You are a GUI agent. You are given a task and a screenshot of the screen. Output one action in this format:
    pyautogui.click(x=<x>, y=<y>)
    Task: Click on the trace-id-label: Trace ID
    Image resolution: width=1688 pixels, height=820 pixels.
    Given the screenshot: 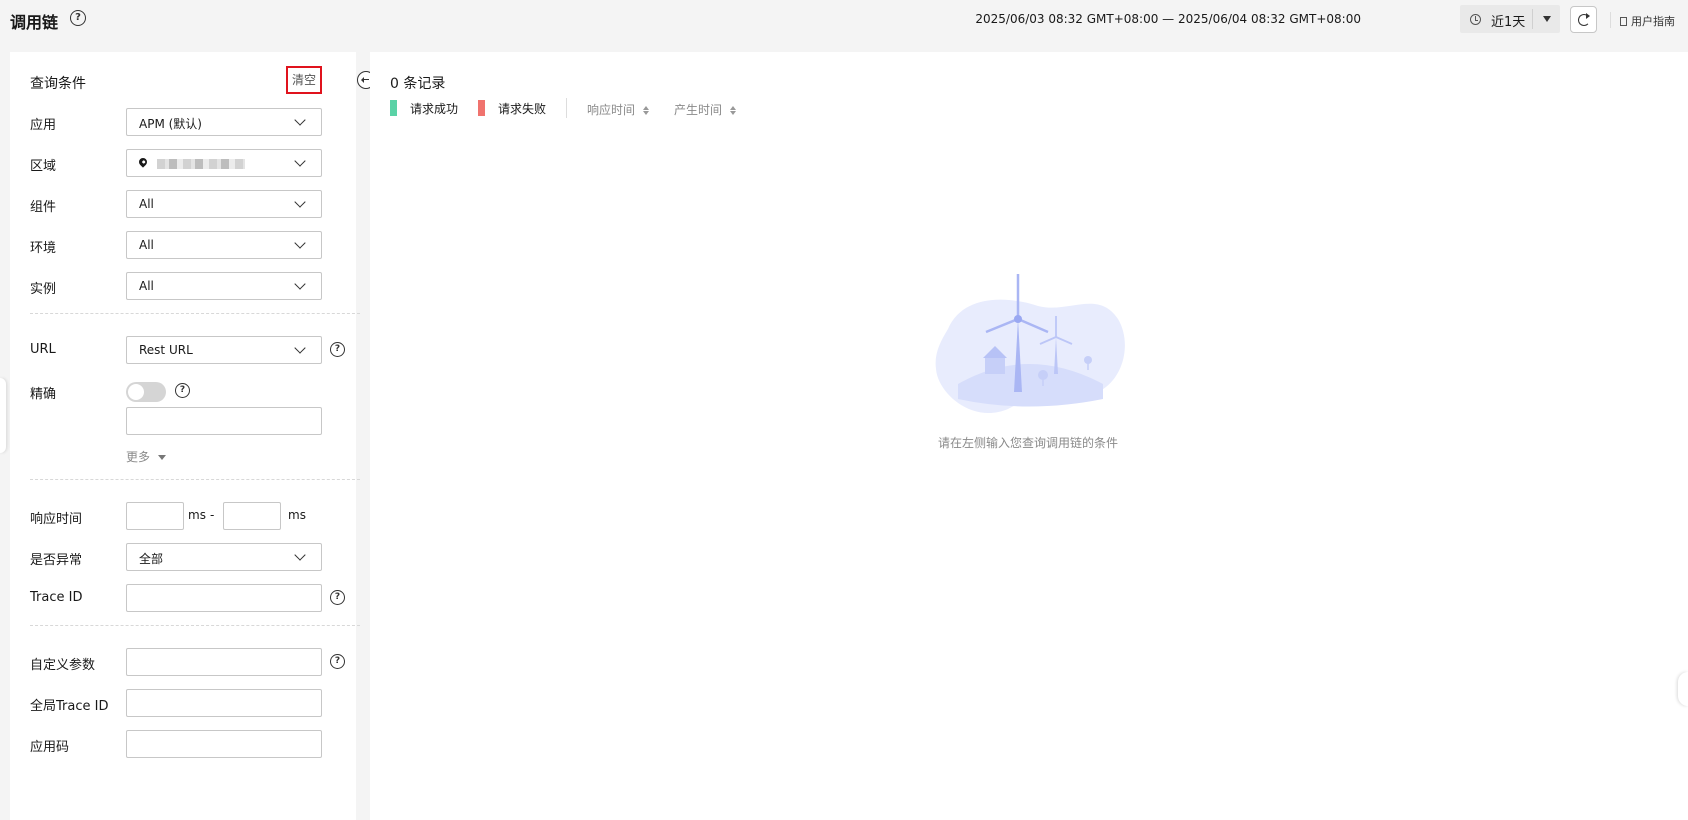 What is the action you would take?
    pyautogui.click(x=56, y=597)
    